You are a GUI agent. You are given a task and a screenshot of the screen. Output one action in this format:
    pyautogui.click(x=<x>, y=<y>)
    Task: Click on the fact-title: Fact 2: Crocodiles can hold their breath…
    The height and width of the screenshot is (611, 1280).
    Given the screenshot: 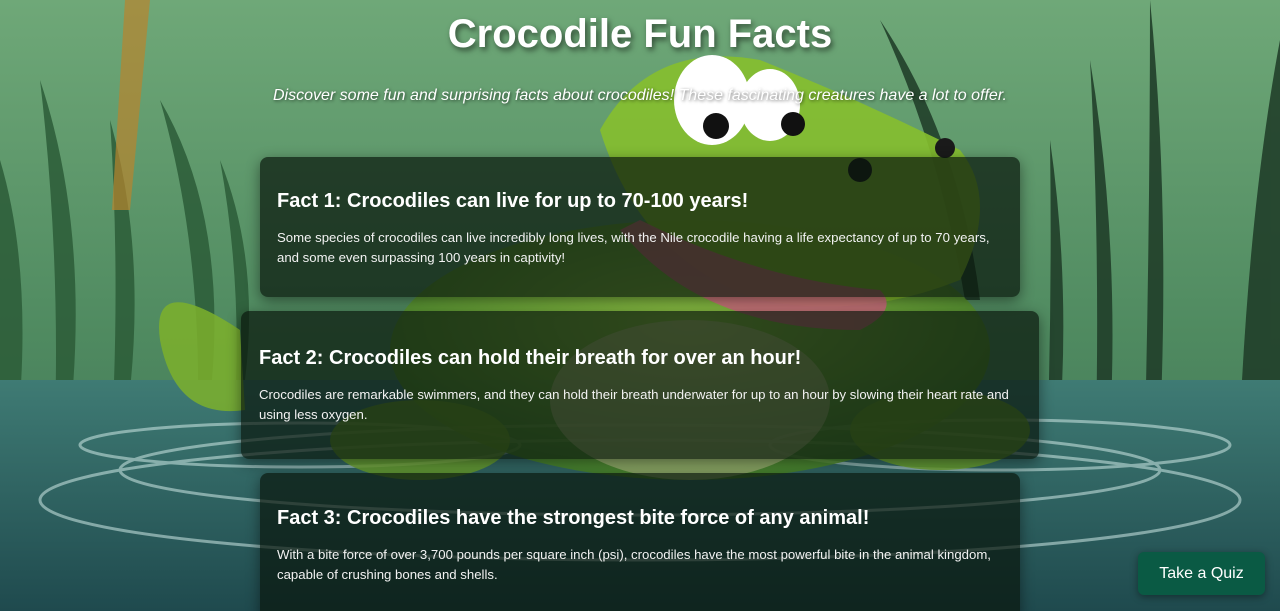 What is the action you would take?
    pyautogui.click(x=530, y=358)
    